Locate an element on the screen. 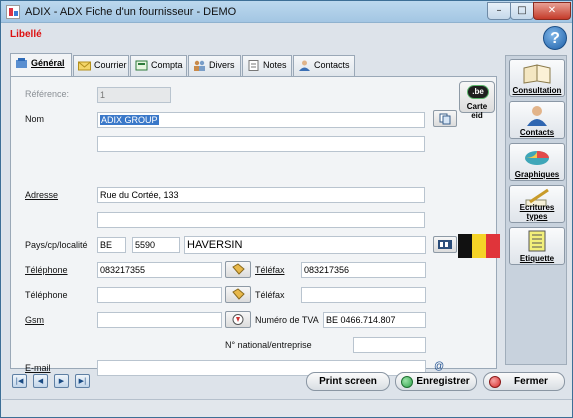  gsm-label: Gsm is located at coordinates (34, 320).